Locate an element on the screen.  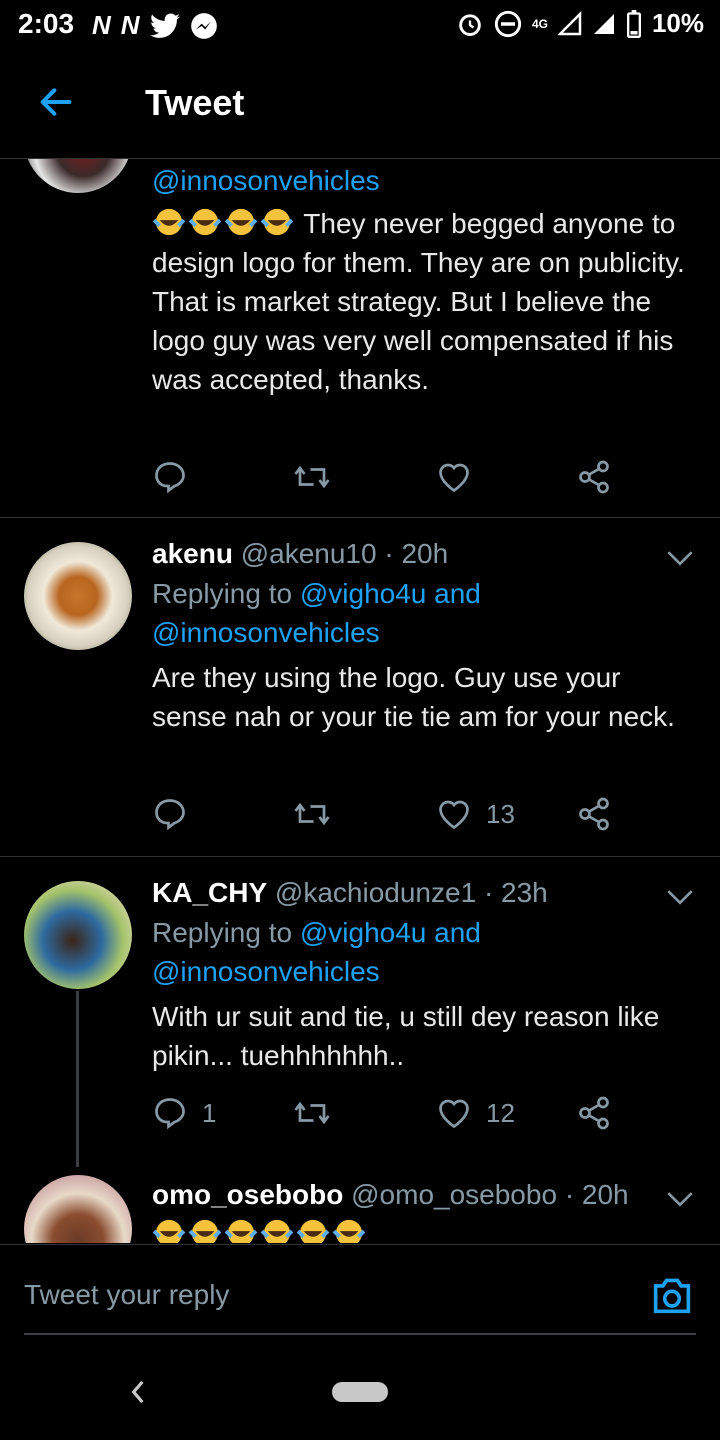
tweet-actions: 13 is located at coordinates (392, 816).